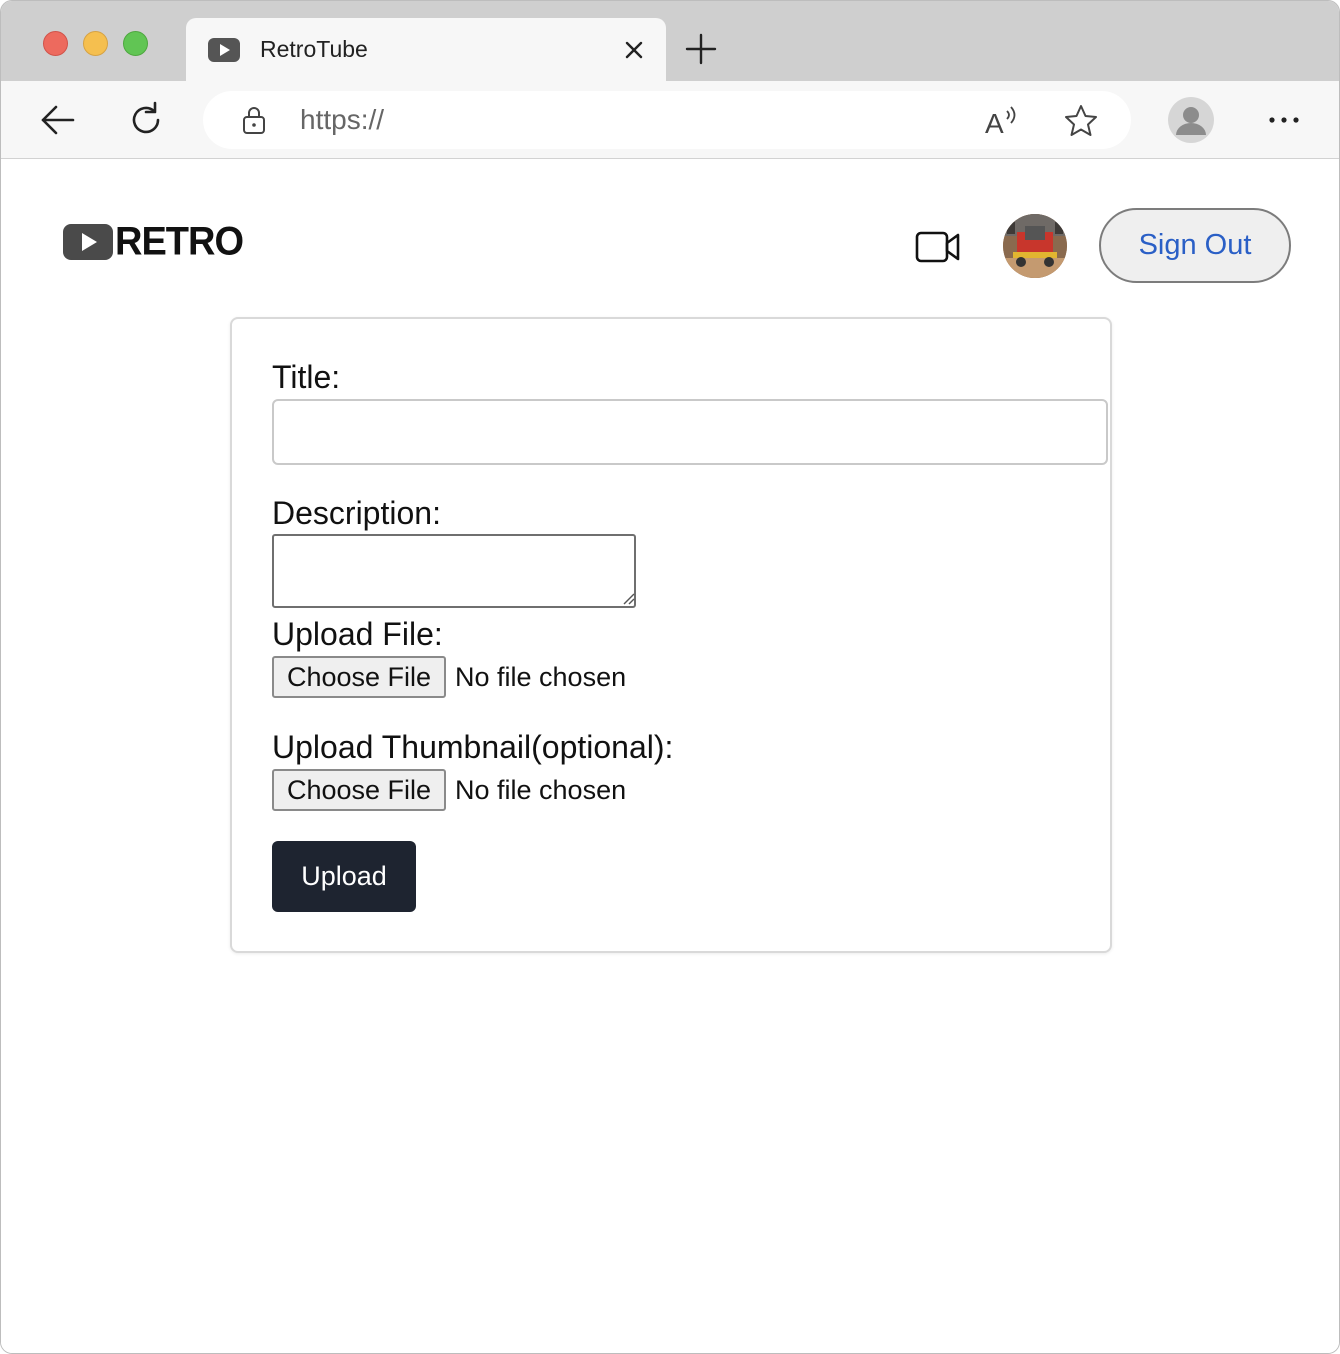  Describe the element at coordinates (634, 50) in the screenshot. I see `close-icon` at that location.